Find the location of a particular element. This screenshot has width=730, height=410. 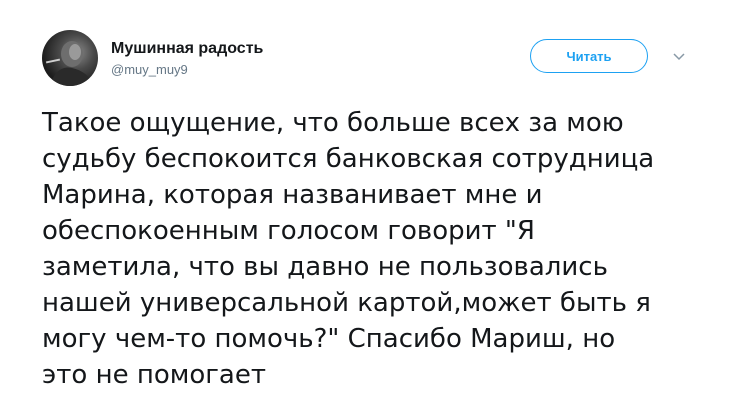

user-handle: @muy_muy9 is located at coordinates (149, 69).